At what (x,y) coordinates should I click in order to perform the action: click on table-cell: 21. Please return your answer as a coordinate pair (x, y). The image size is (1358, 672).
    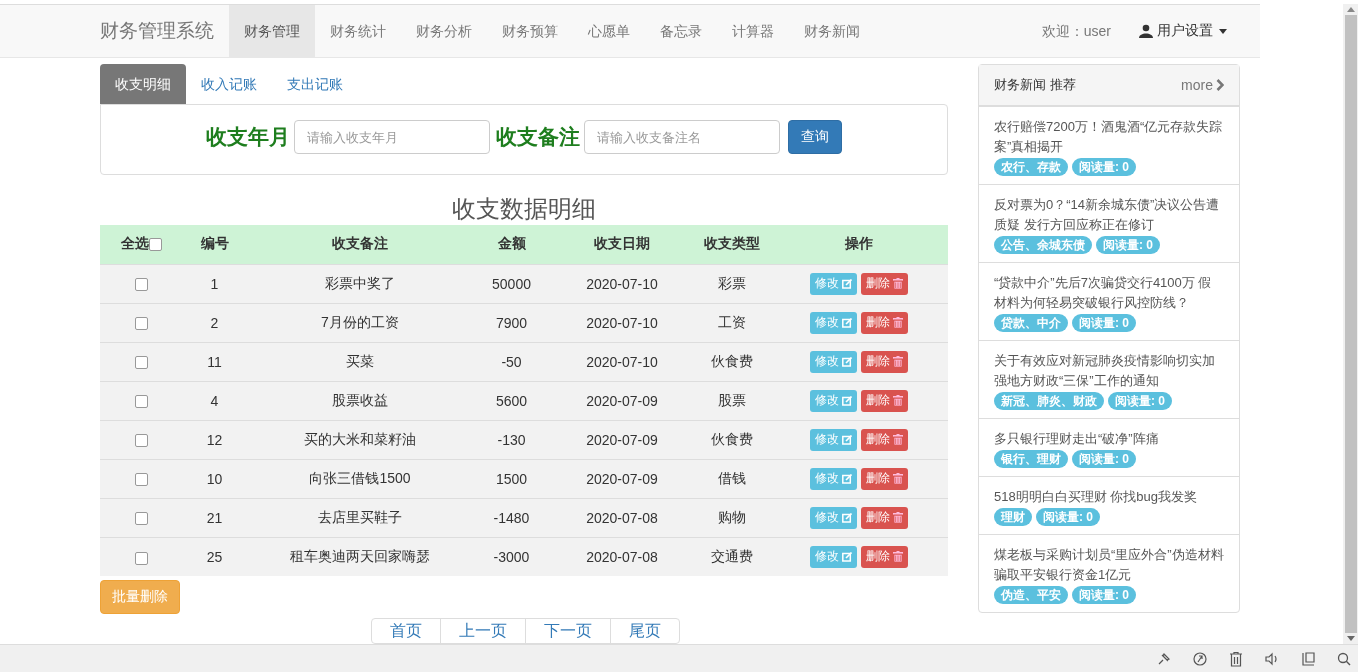
    Looking at the image, I should click on (214, 517).